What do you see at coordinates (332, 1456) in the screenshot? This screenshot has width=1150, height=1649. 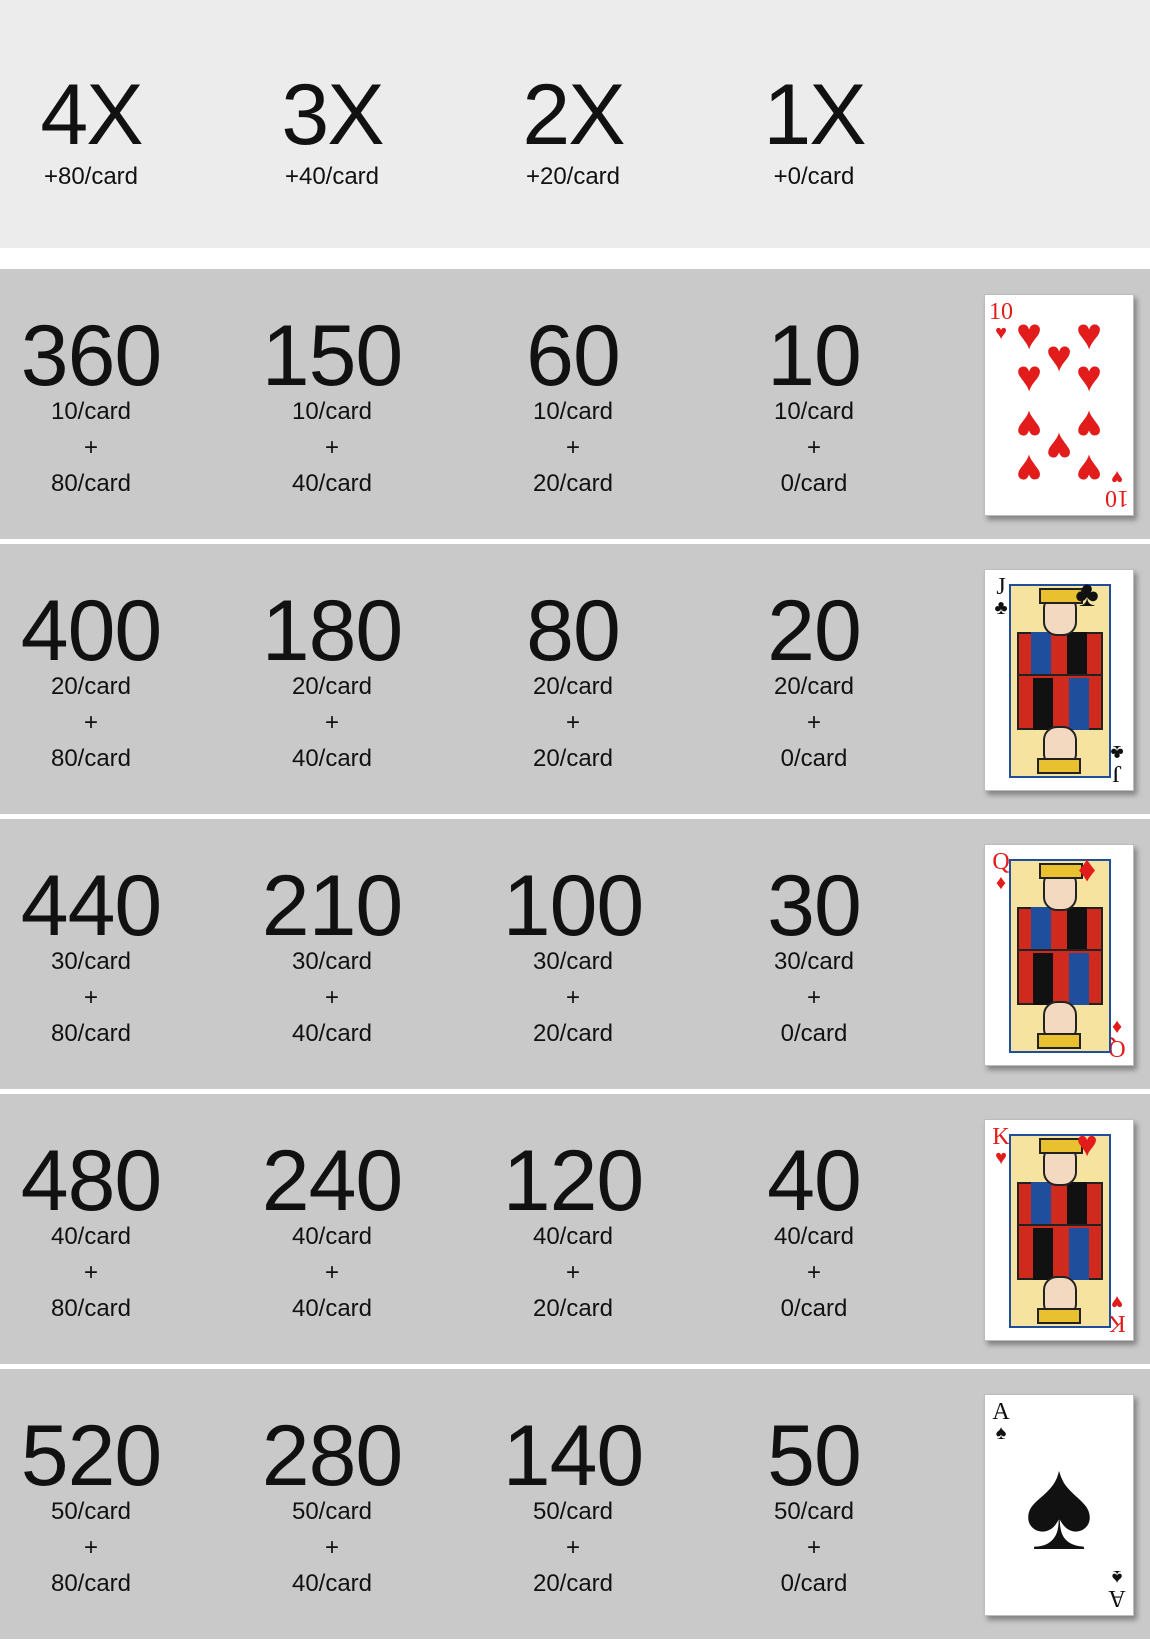 I see `payout-total: 280` at bounding box center [332, 1456].